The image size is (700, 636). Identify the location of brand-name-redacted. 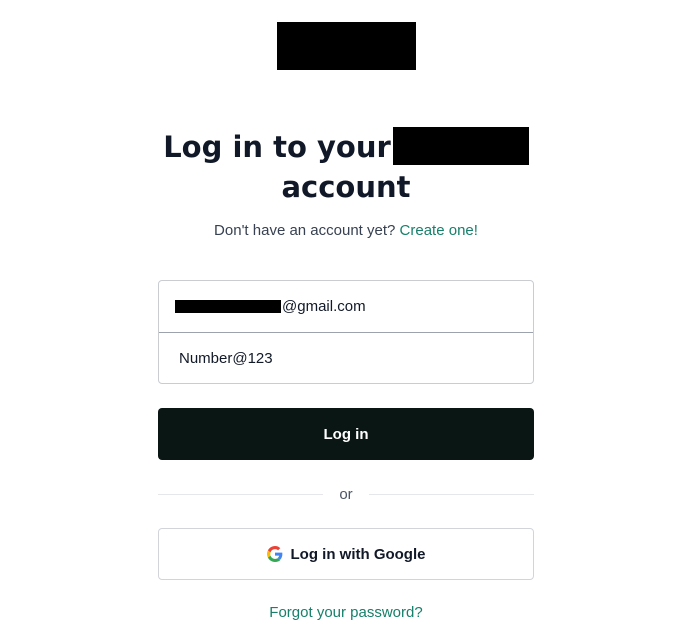
(460, 146).